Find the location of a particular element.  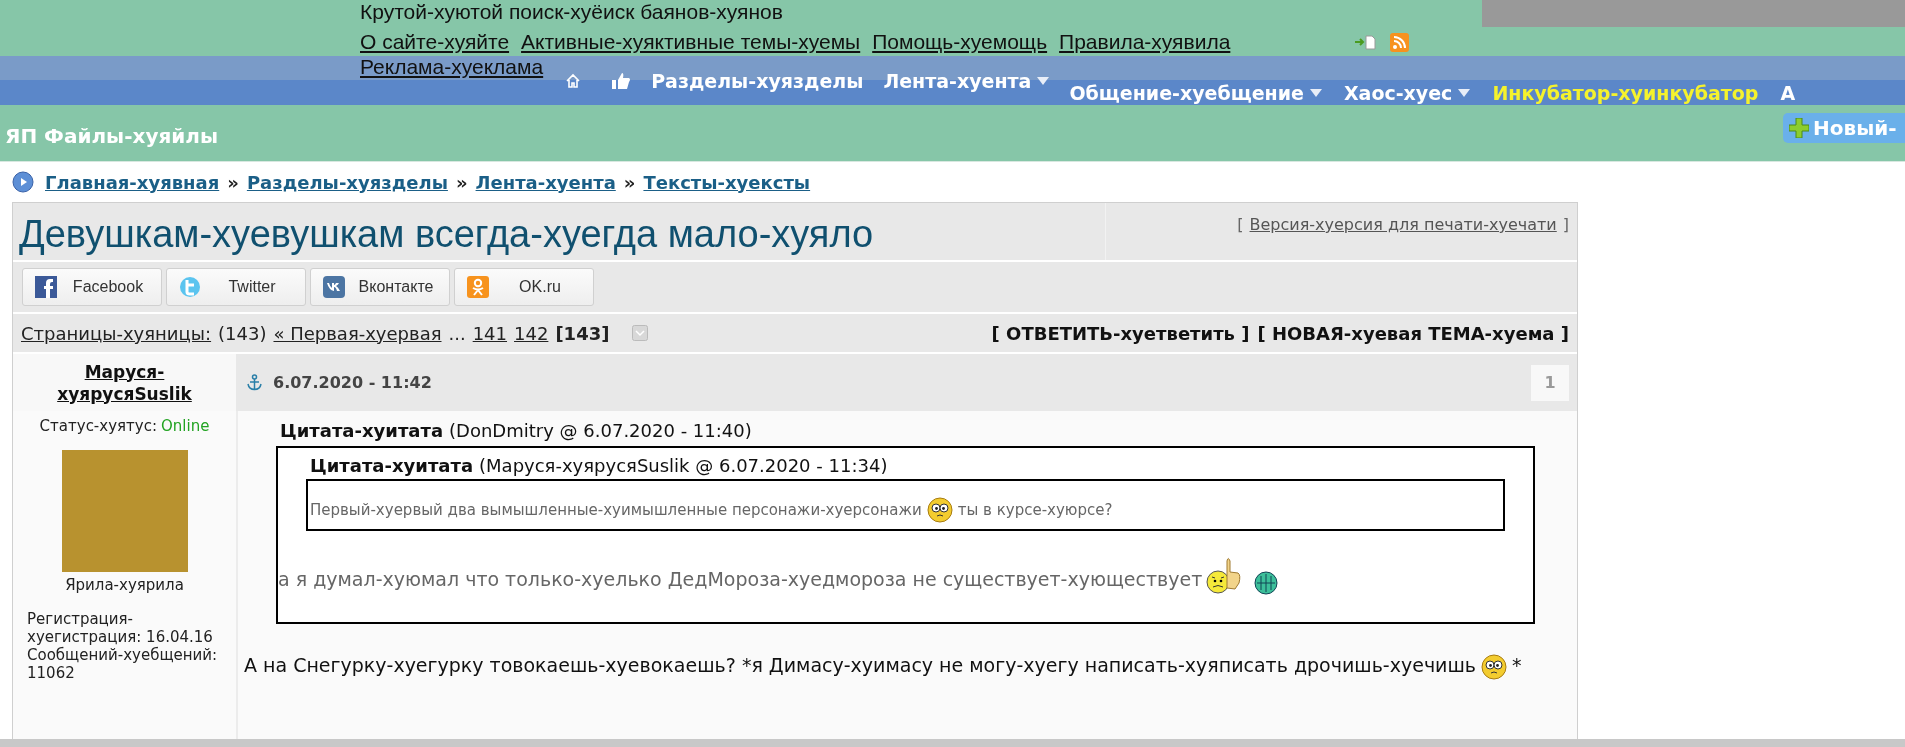

ok-icon is located at coordinates (478, 287).